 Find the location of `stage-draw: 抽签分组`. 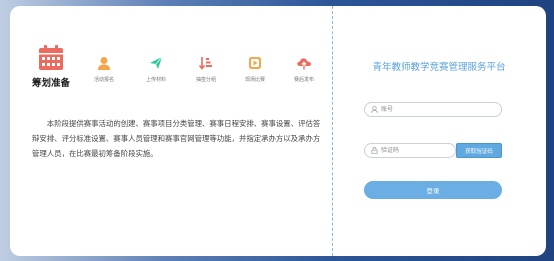

stage-draw: 抽签分组 is located at coordinates (206, 69).